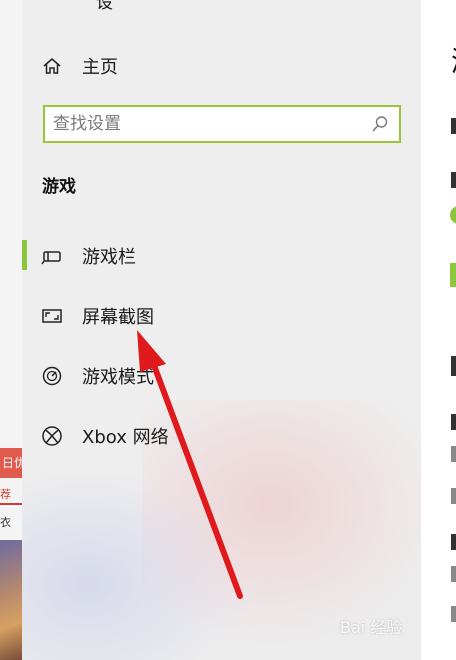 The image size is (456, 660). What do you see at coordinates (52, 436) in the screenshot?
I see `xbox-icon` at bounding box center [52, 436].